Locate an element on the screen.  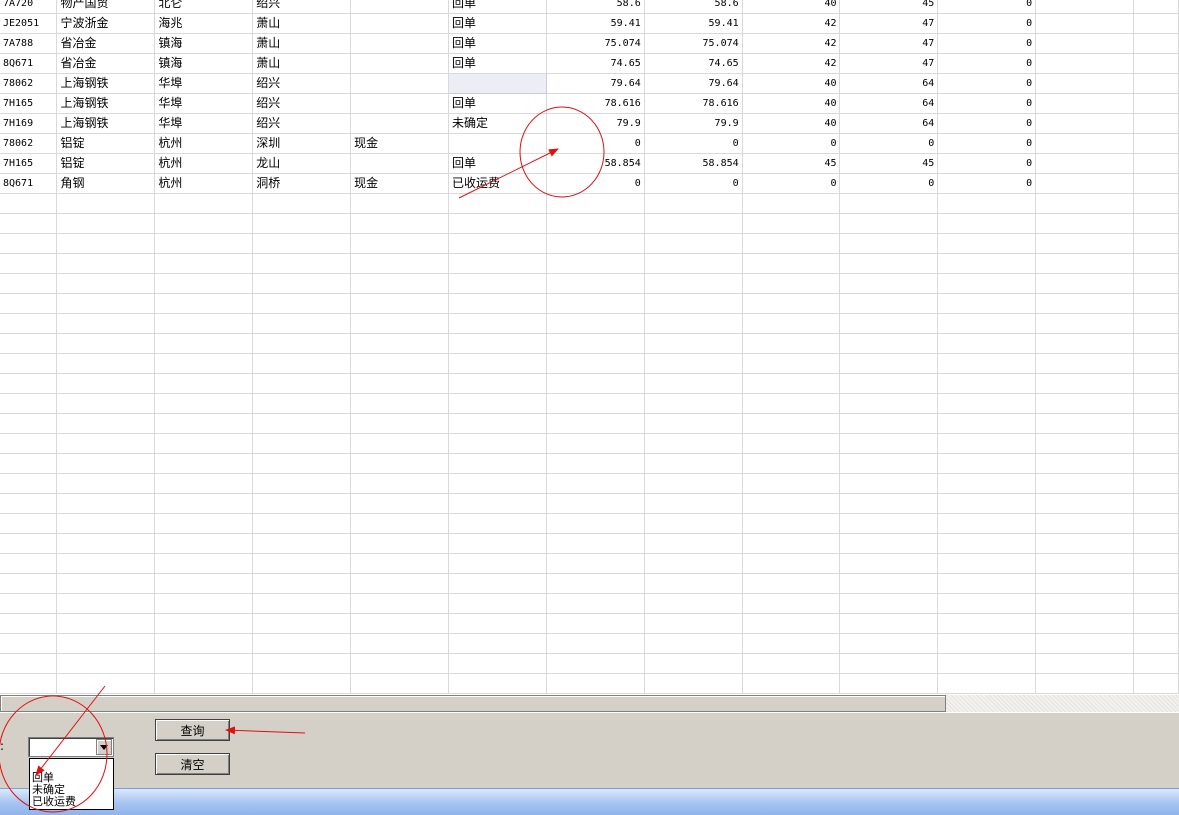
cell-payment is located at coordinates (399, 103).